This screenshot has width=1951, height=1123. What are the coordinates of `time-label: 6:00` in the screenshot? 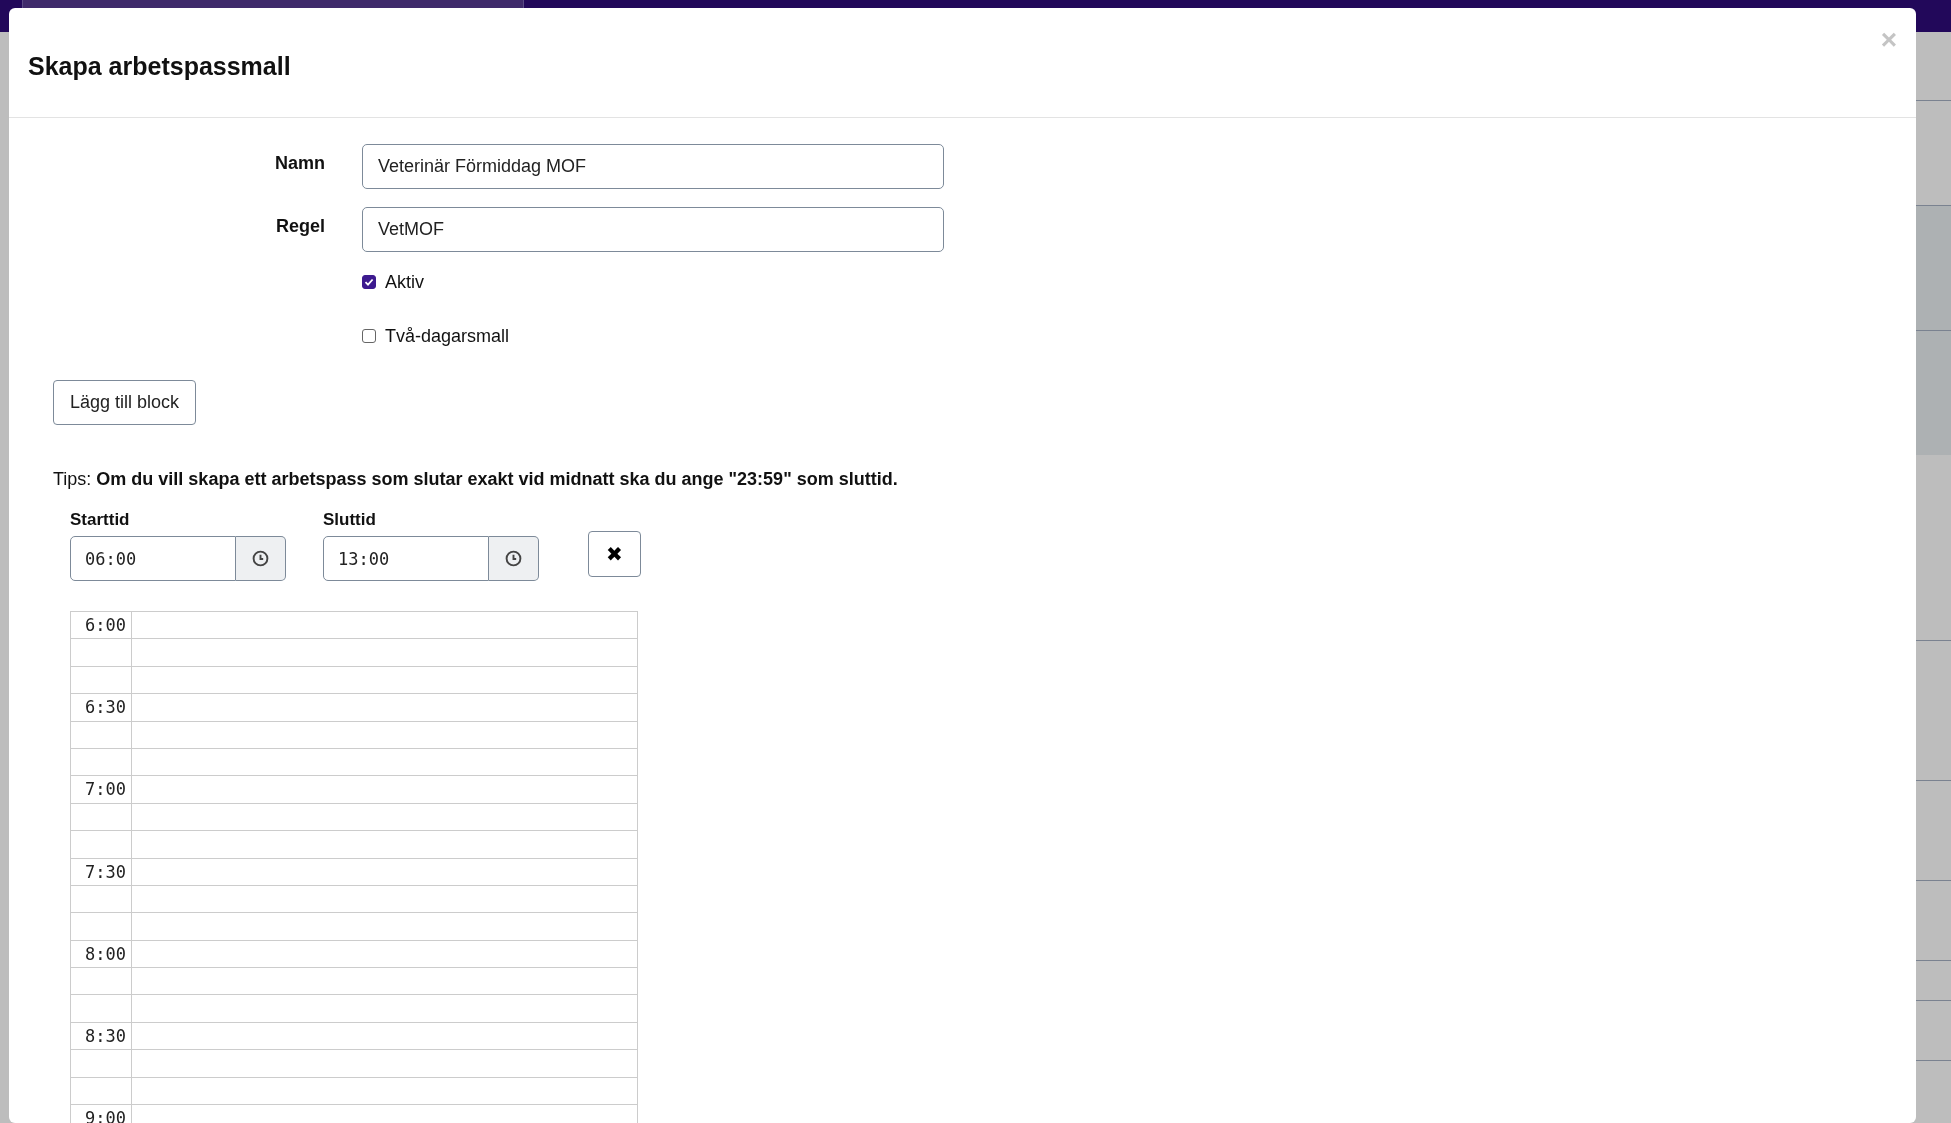 It's located at (105, 625).